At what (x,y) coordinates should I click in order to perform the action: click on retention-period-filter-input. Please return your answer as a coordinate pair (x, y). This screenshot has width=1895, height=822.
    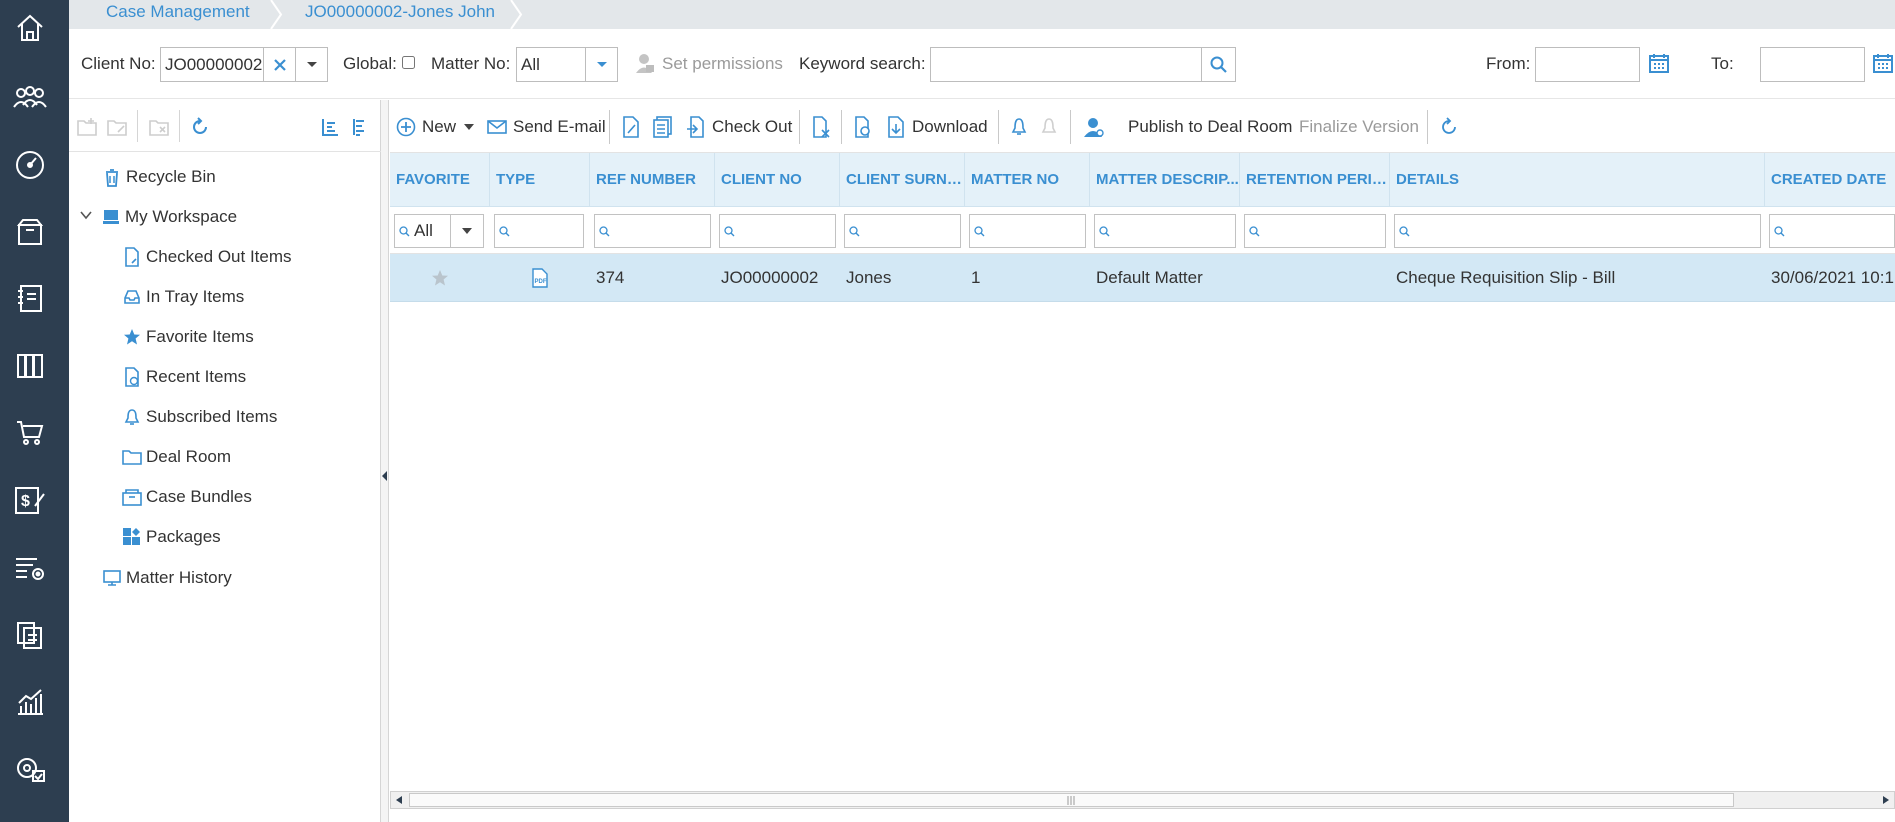
    Looking at the image, I should click on (1315, 231).